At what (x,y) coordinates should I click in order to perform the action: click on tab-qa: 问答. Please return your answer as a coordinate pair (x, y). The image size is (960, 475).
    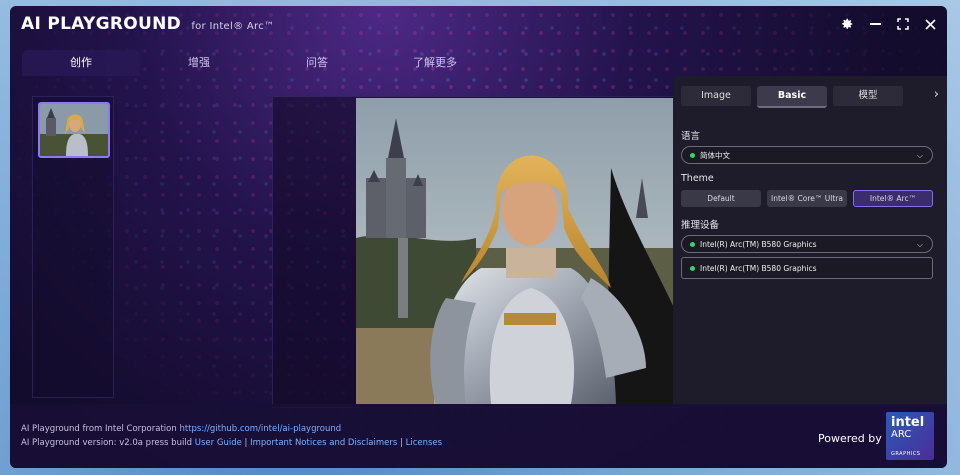
    Looking at the image, I should click on (317, 63).